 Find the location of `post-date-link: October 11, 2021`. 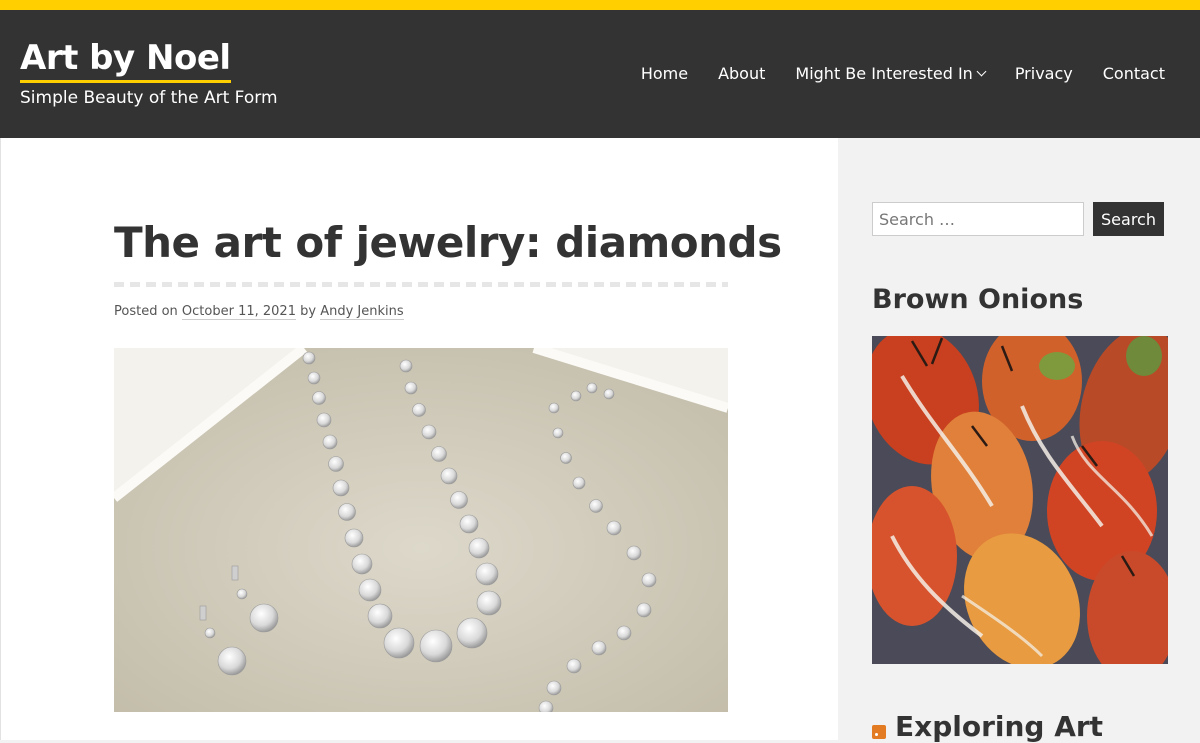

post-date-link: October 11, 2021 is located at coordinates (238, 312).